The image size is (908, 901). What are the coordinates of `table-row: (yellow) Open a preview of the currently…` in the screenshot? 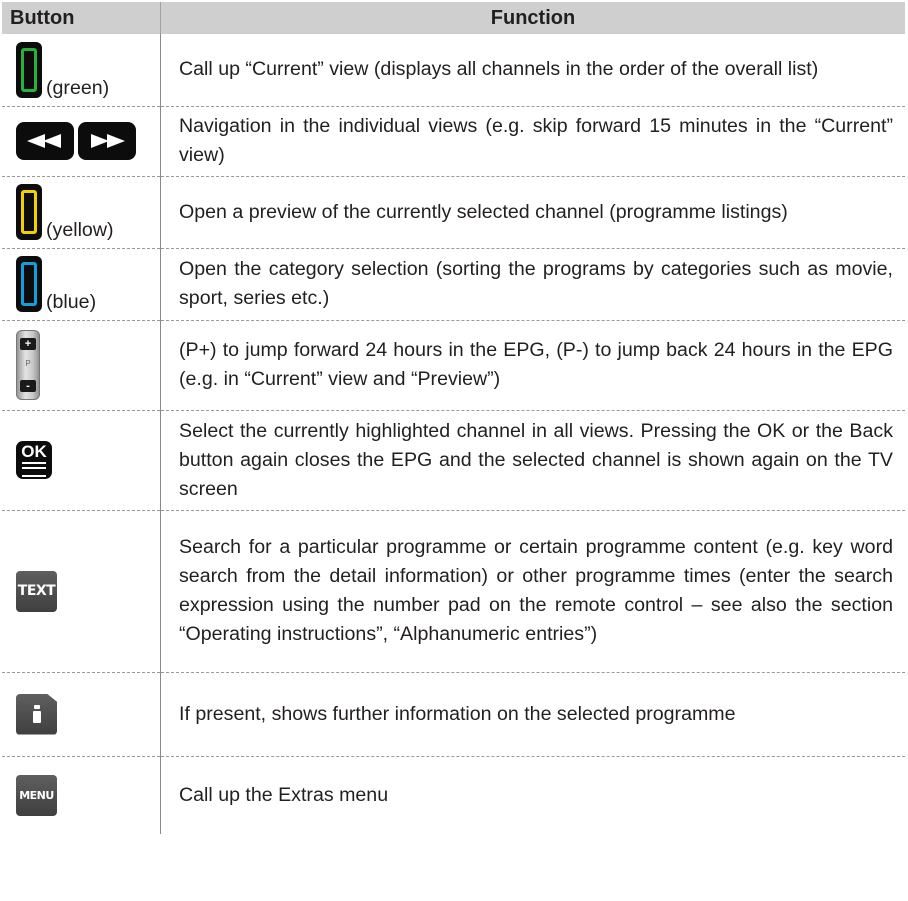 It's located at (453, 212).